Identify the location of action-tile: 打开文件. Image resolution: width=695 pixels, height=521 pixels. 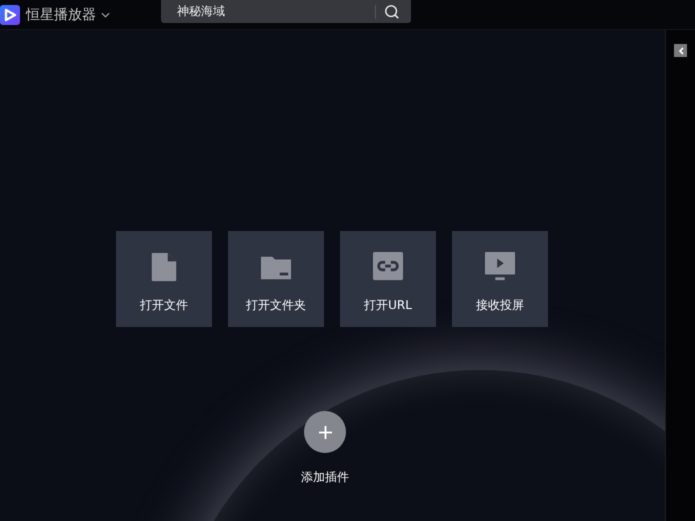
(164, 279).